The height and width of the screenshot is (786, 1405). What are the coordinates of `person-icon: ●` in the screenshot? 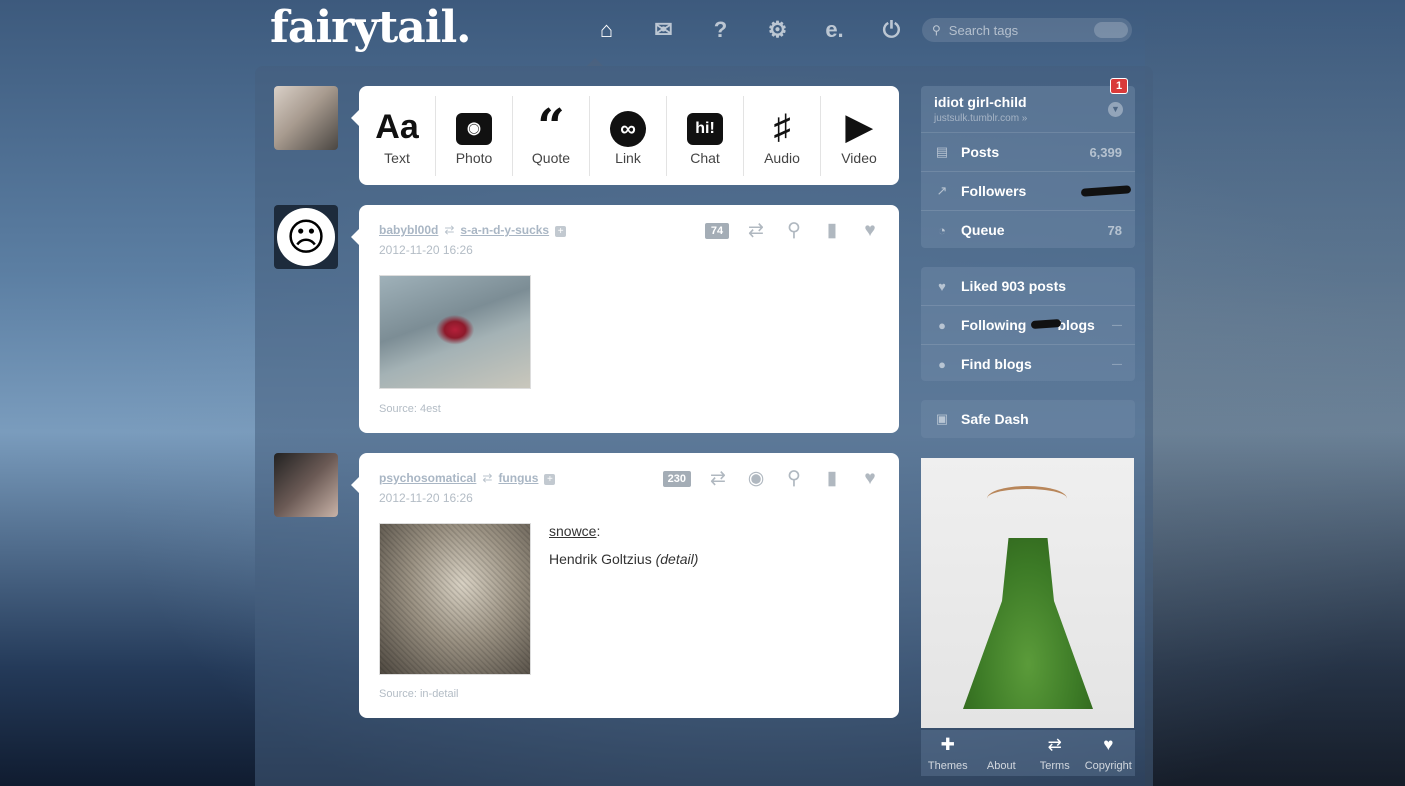 It's located at (942, 325).